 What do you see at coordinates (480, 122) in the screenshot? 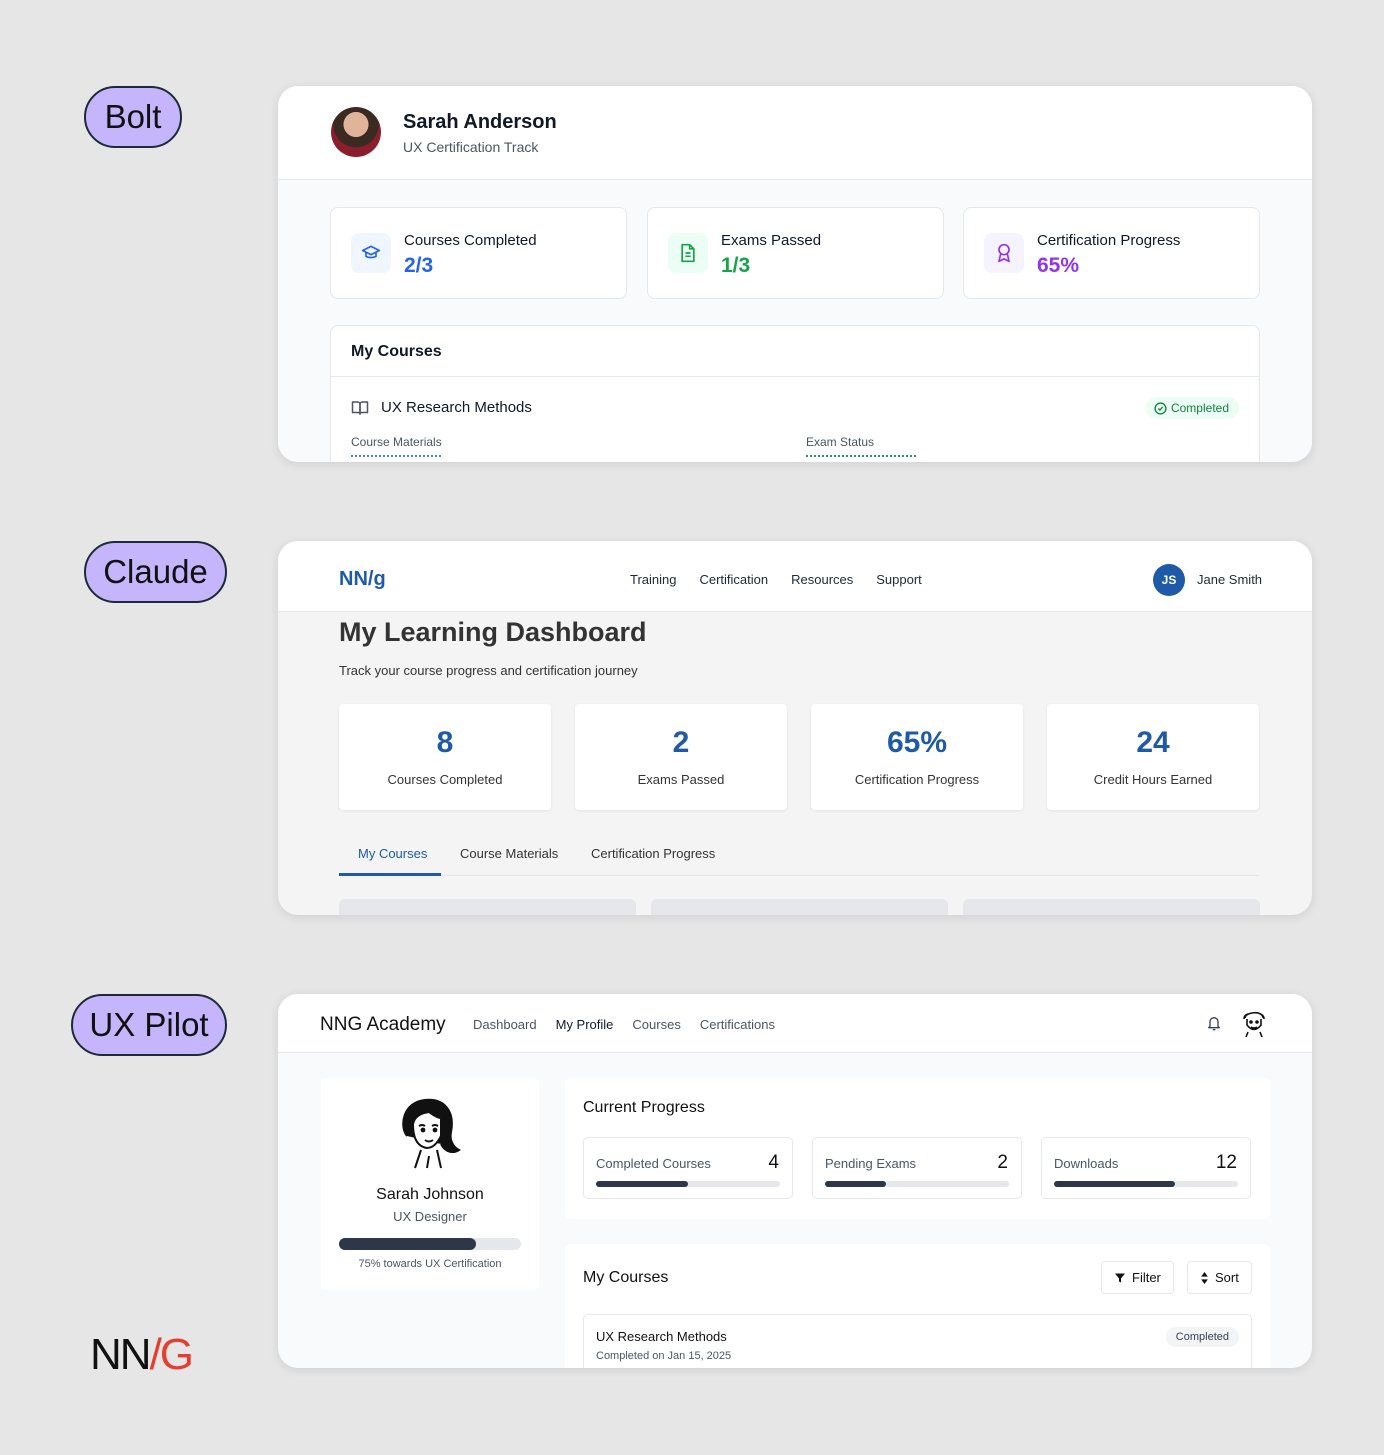
I see `user-name: Sarah Anderson` at bounding box center [480, 122].